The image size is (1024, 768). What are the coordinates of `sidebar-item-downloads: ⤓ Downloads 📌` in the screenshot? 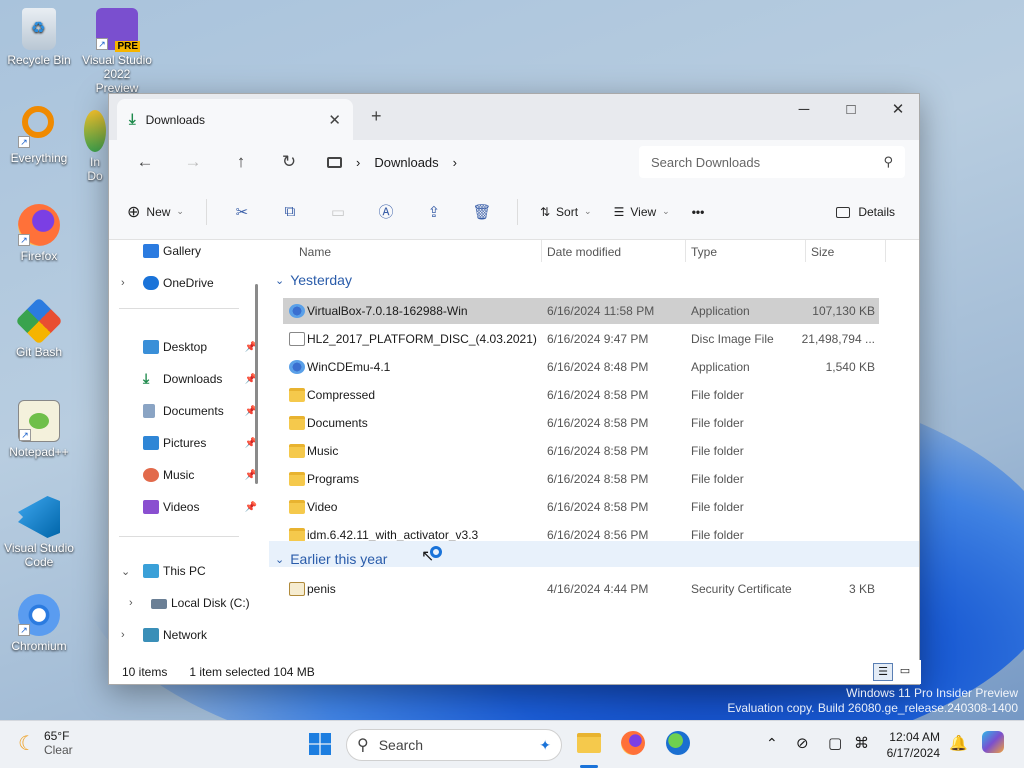 It's located at (184, 379).